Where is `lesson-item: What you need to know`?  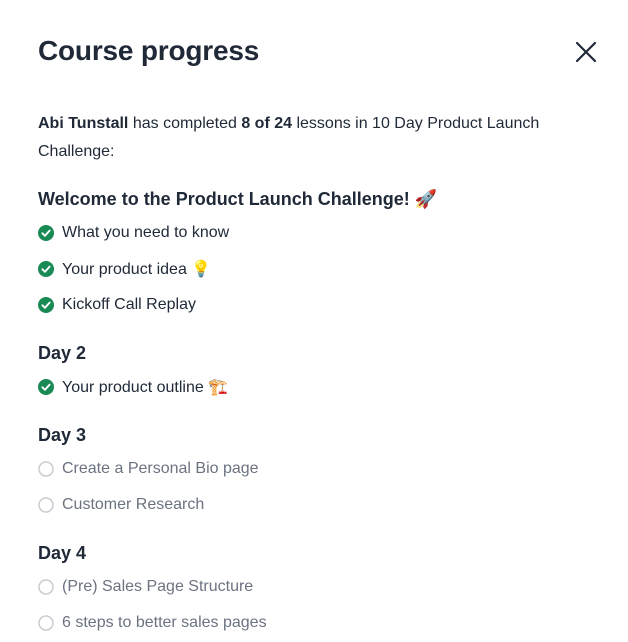
lesson-item: What you need to know is located at coordinates (133, 233).